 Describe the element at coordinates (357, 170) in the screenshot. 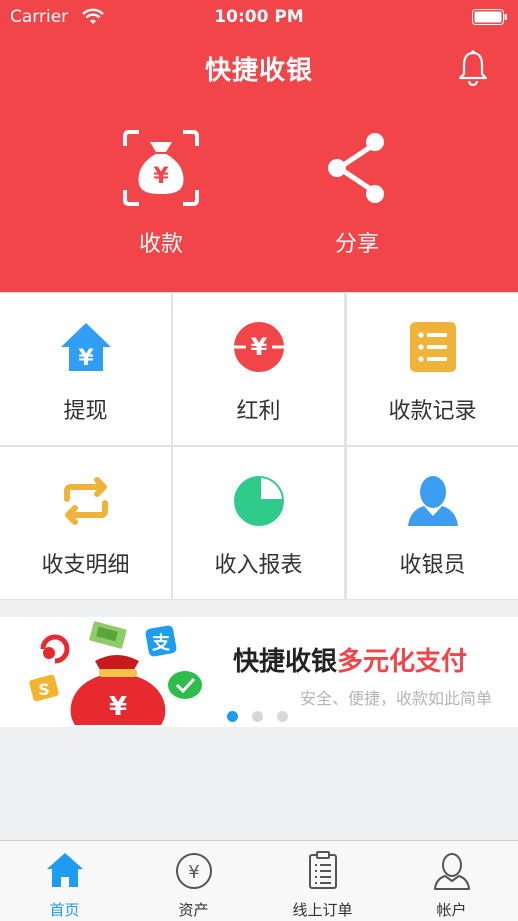

I see `share-icon` at that location.